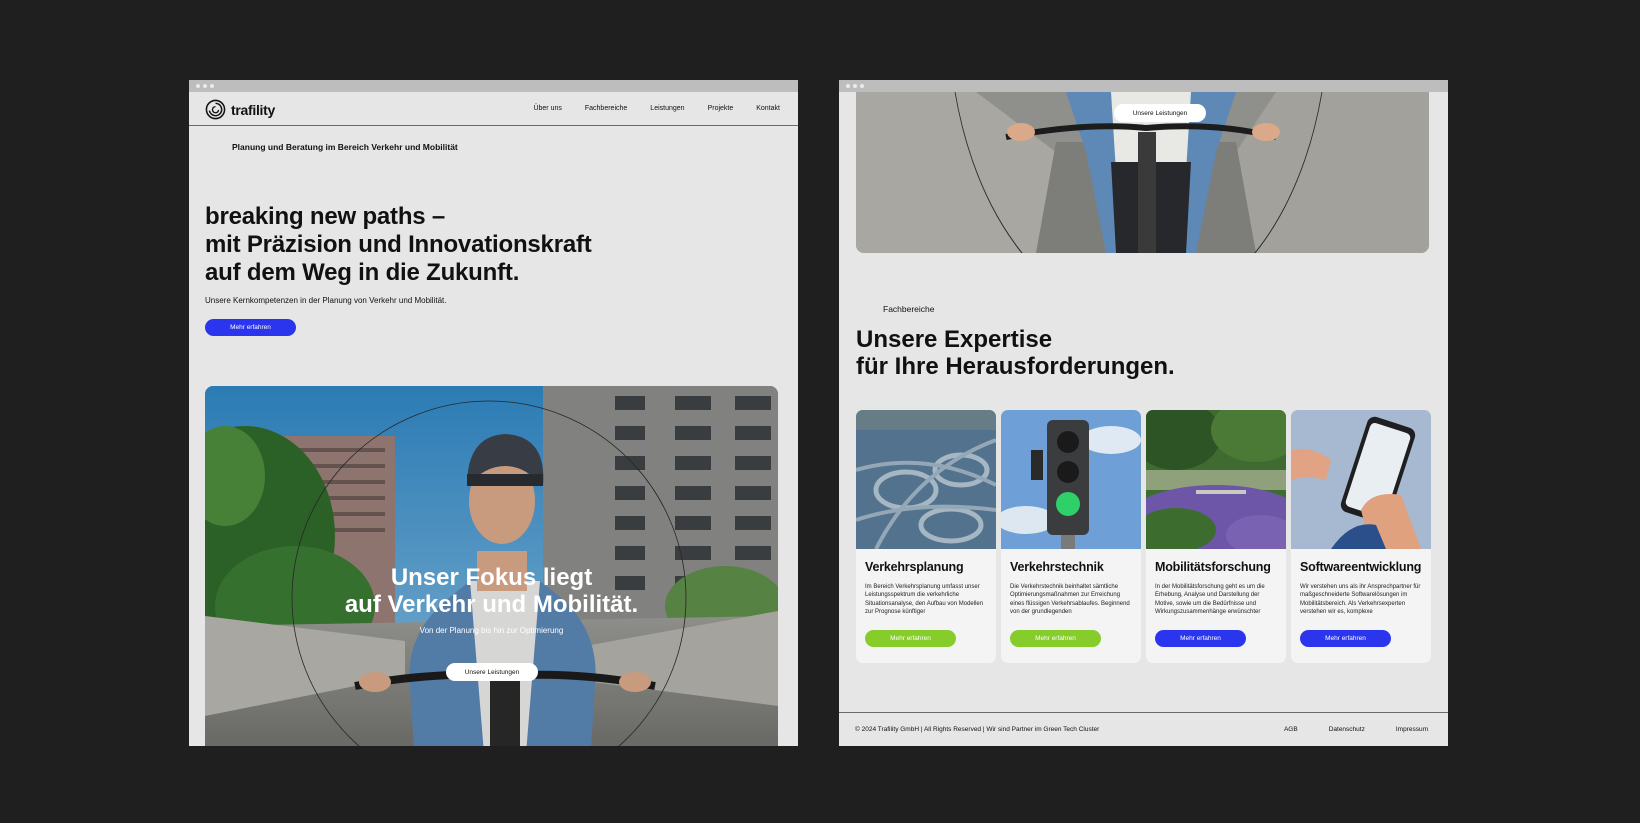  I want to click on card-title: Verkehrsplanung, so click(914, 567).